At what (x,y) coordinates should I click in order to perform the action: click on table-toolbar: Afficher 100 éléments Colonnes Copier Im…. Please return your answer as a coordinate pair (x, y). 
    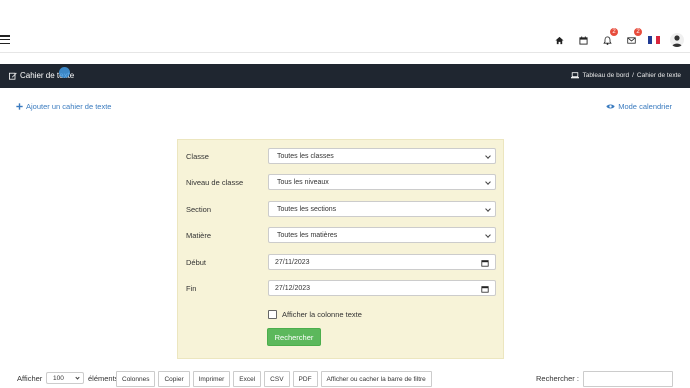
    Looking at the image, I should click on (345, 379).